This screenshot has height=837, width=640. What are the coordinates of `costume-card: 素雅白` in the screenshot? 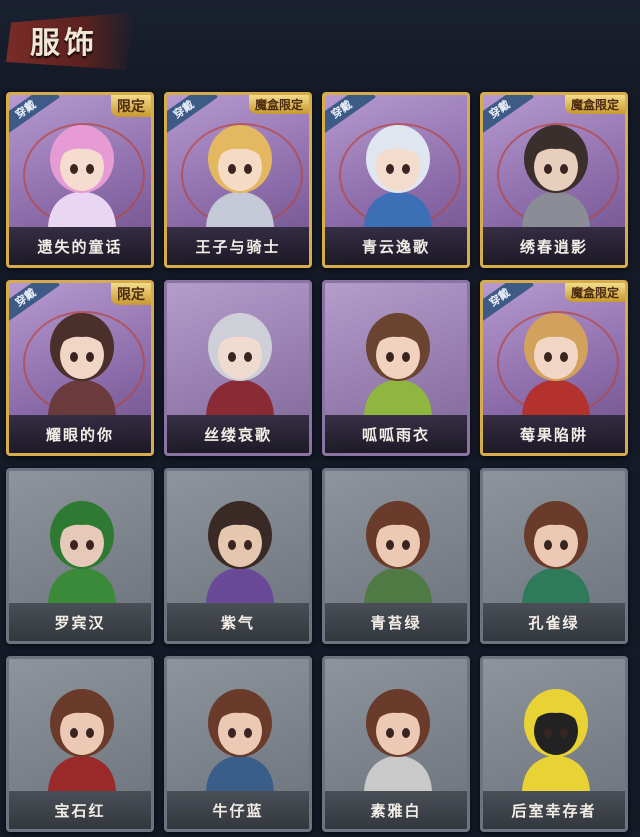 It's located at (396, 744).